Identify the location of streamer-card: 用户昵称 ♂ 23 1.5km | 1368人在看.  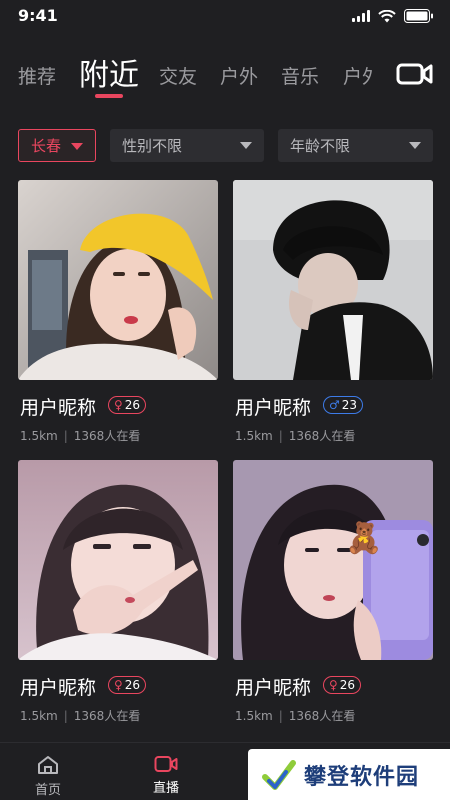
(333, 311).